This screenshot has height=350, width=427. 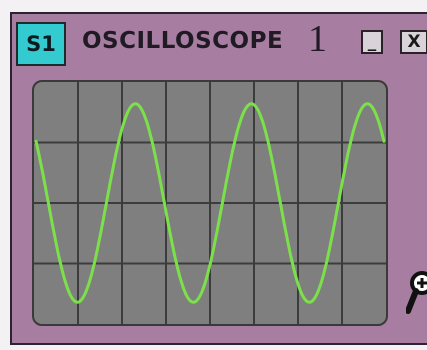 What do you see at coordinates (416, 294) in the screenshot?
I see `zoom-in-icon` at bounding box center [416, 294].